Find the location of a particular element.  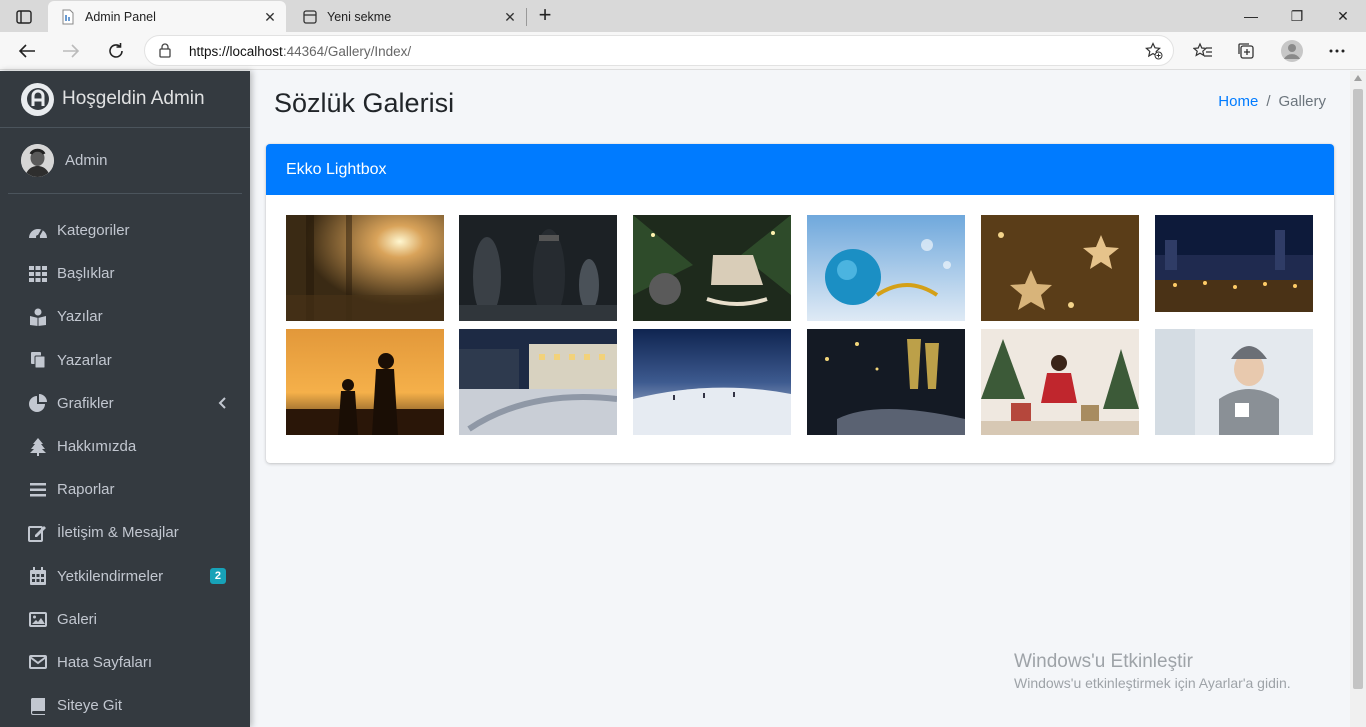

card-title: Ekko Lightbox is located at coordinates (800, 169).